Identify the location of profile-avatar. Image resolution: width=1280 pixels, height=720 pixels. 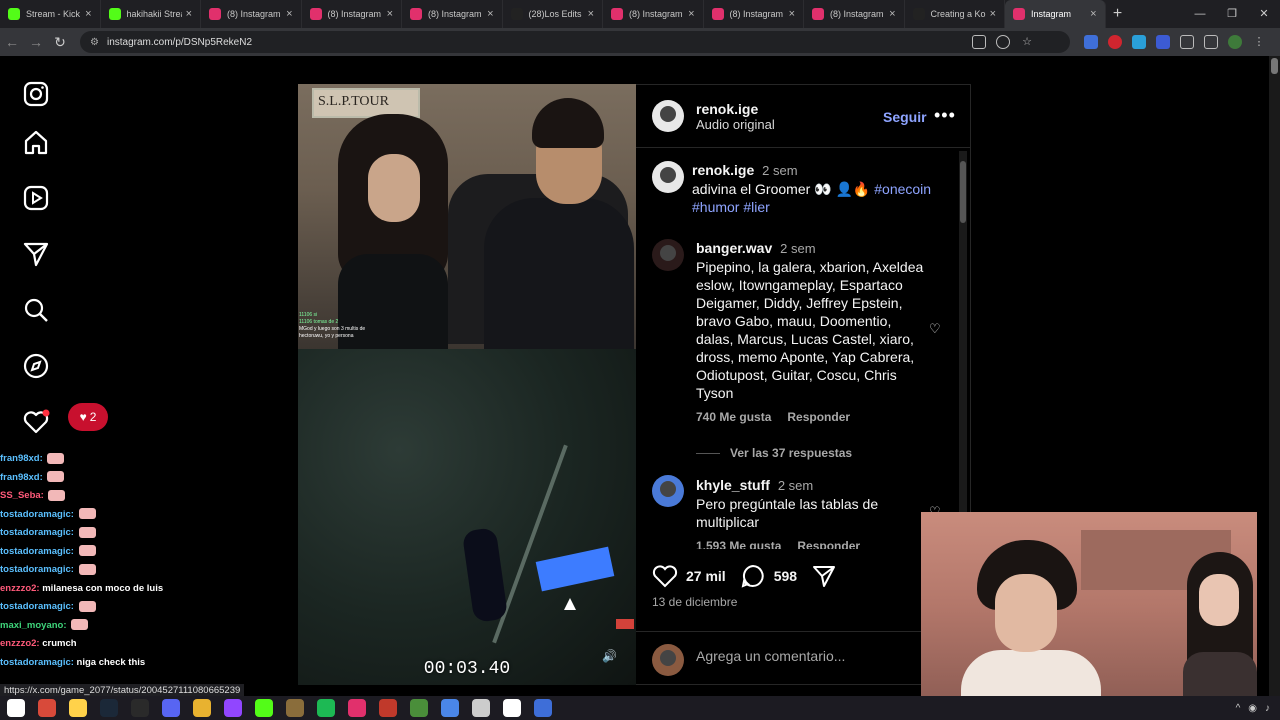
(1235, 42).